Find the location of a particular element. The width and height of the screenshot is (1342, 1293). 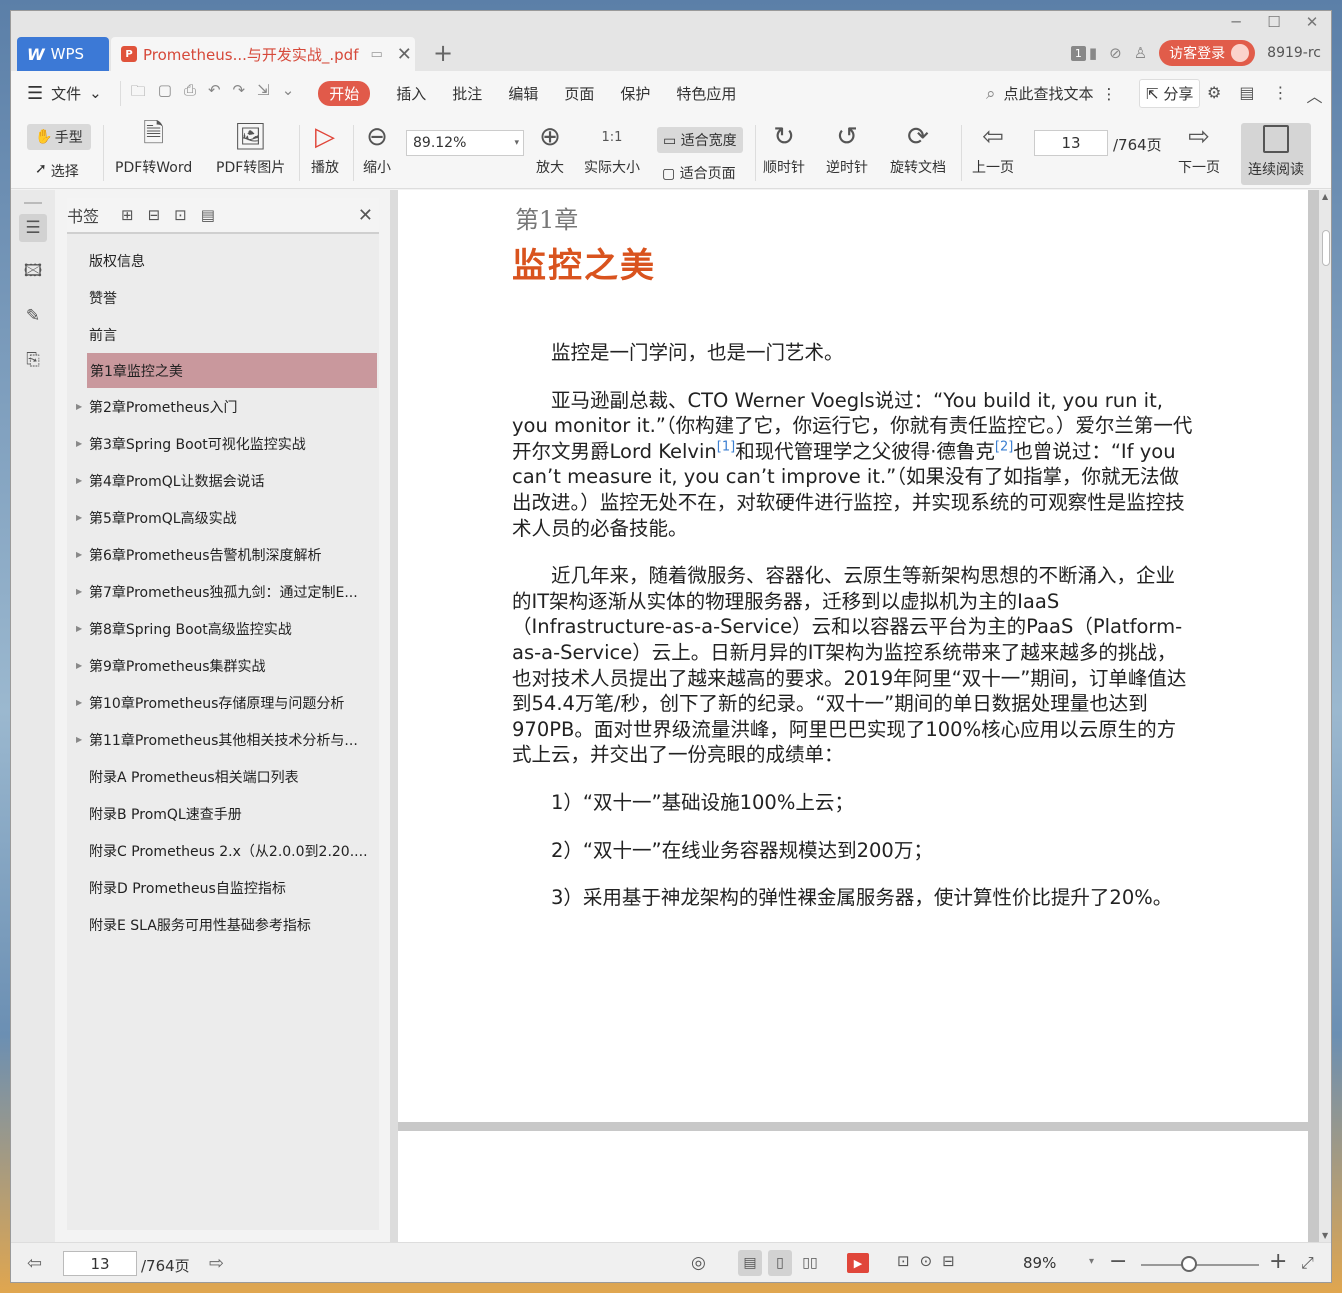

next-page-icon: ⇨ is located at coordinates (216, 1263).